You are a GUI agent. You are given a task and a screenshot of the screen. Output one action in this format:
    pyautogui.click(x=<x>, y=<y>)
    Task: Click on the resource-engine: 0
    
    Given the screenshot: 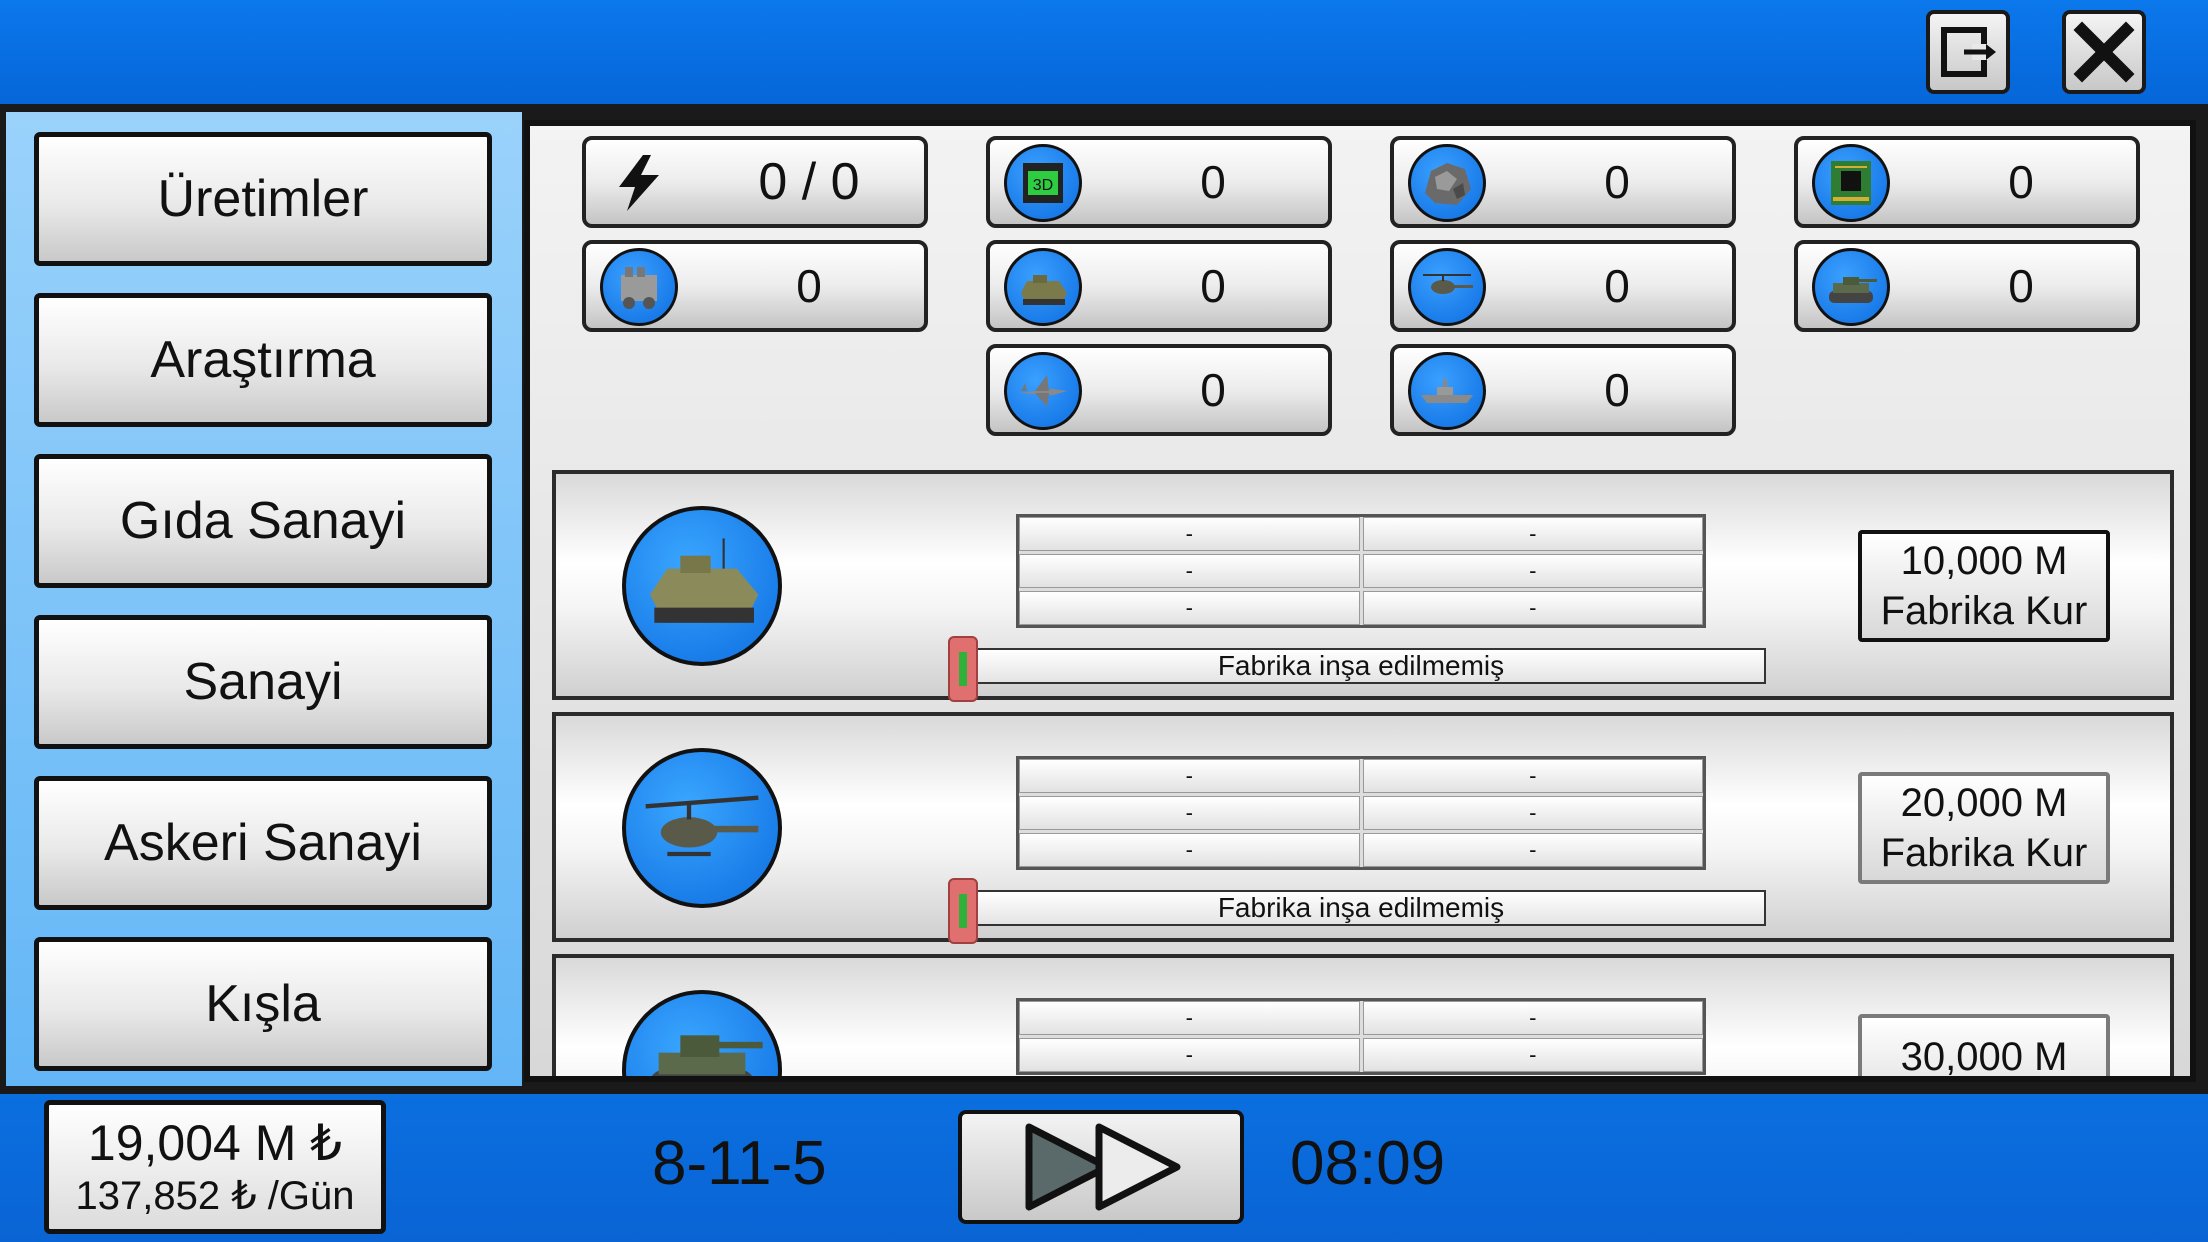 What is the action you would take?
    pyautogui.click(x=755, y=286)
    